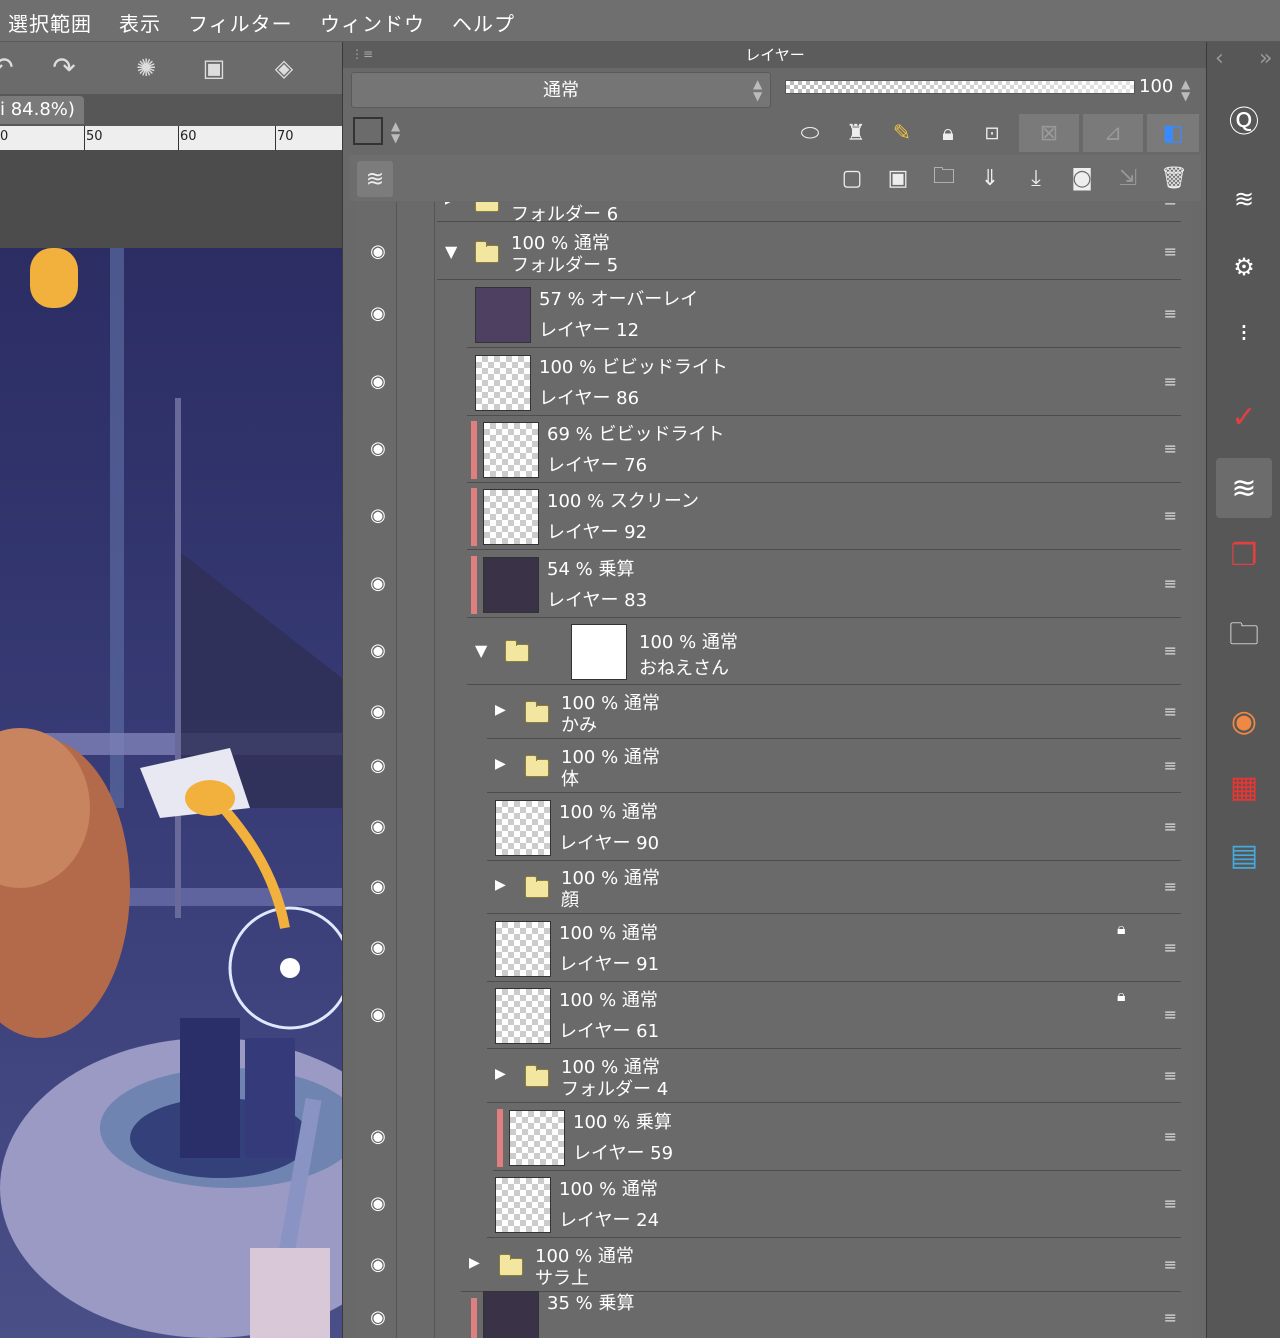 The image size is (1280, 1338). What do you see at coordinates (1244, 267) in the screenshot?
I see `tool-property-icon: ⚙` at bounding box center [1244, 267].